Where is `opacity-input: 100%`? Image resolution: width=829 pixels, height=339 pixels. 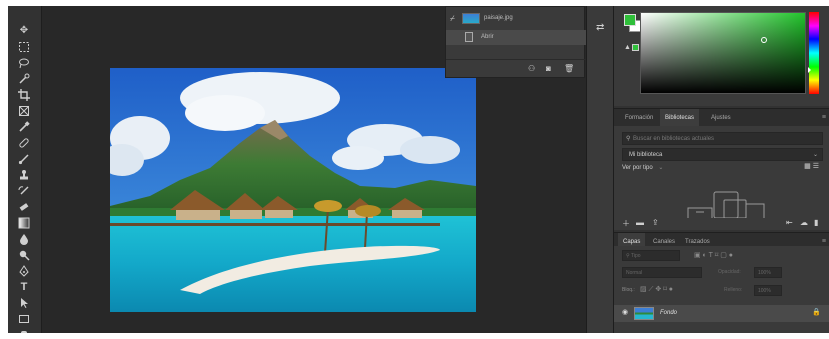 opacity-input: 100% is located at coordinates (768, 272).